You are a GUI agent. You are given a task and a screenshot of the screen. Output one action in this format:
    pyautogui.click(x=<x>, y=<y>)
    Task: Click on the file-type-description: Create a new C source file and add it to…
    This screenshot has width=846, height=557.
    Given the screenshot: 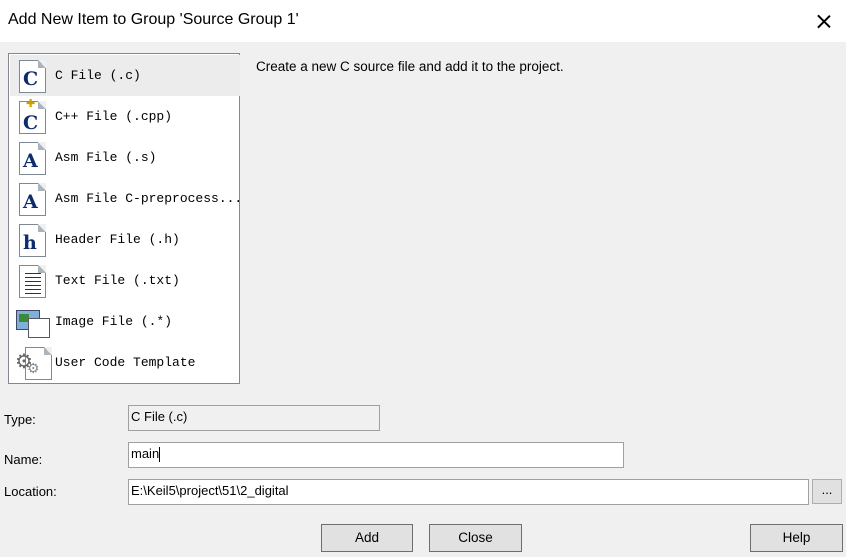 What is the action you would take?
    pyautogui.click(x=410, y=66)
    